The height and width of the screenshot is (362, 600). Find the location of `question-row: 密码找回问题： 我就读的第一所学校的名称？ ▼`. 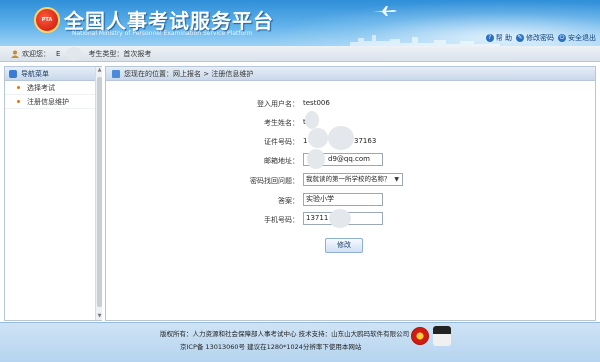

question-row: 密码找回问题： 我就读的第一所学校的名称？ ▼ is located at coordinates (351, 180).